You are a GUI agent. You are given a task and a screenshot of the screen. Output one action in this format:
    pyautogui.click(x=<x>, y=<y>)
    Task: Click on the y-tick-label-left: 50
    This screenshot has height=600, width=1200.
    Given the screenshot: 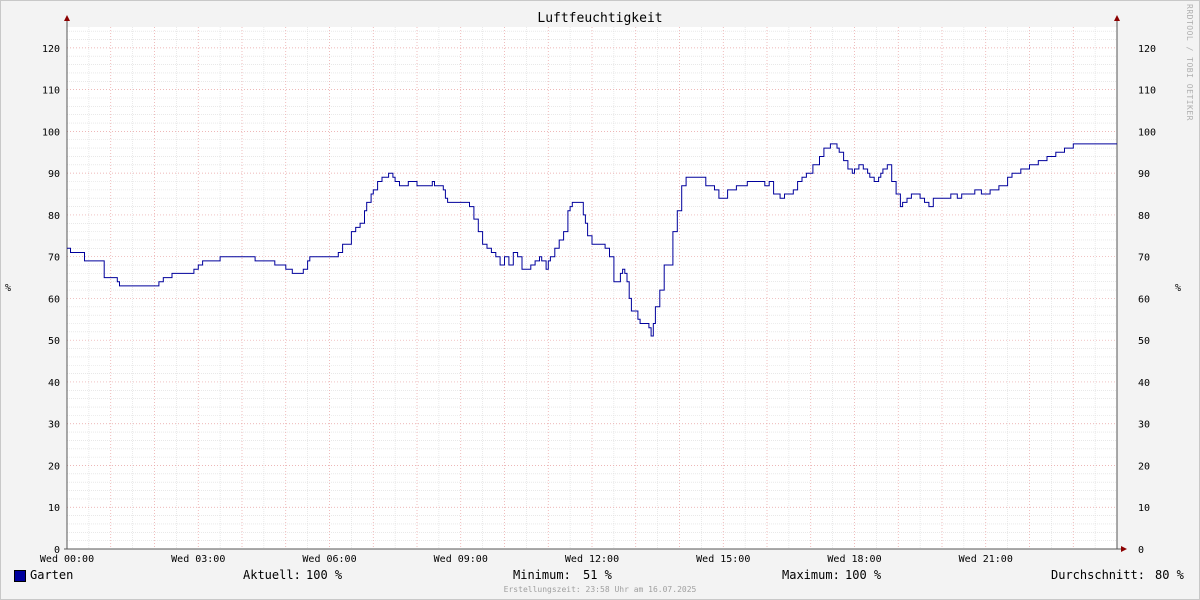 What is the action you would take?
    pyautogui.click(x=54, y=341)
    